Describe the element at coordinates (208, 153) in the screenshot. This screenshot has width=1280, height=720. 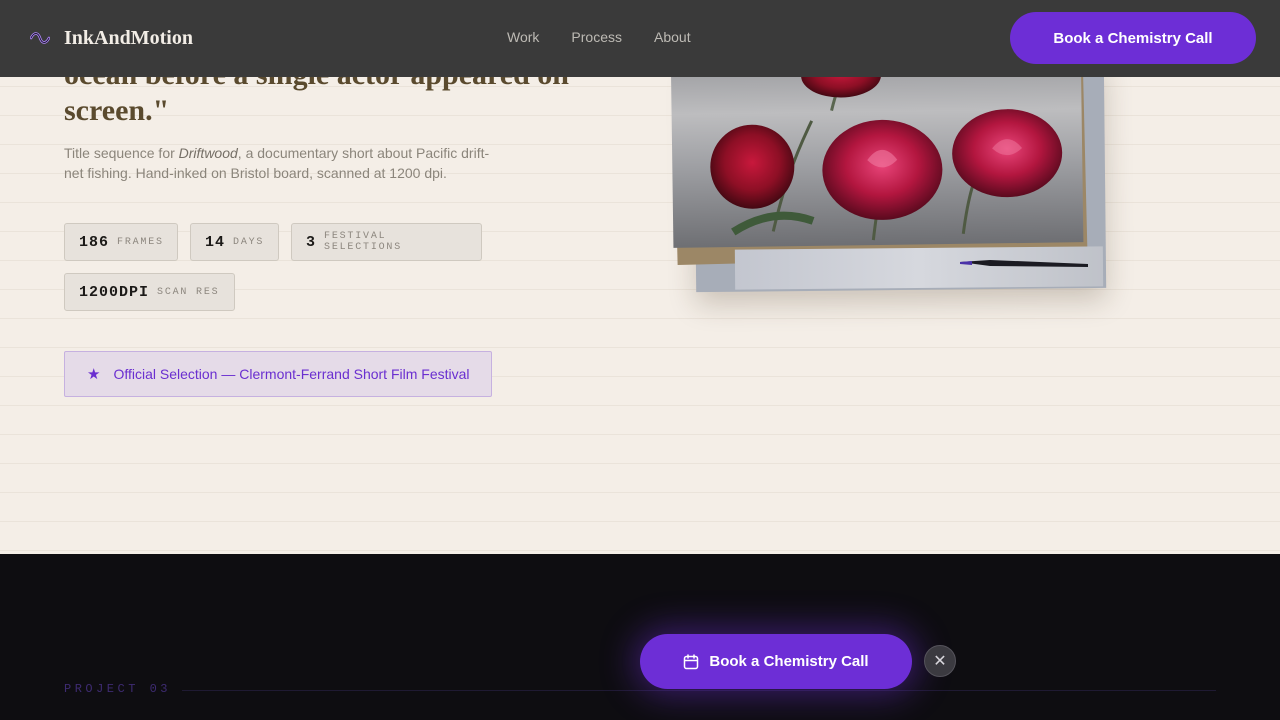
I see `film-title: Driftwood` at that location.